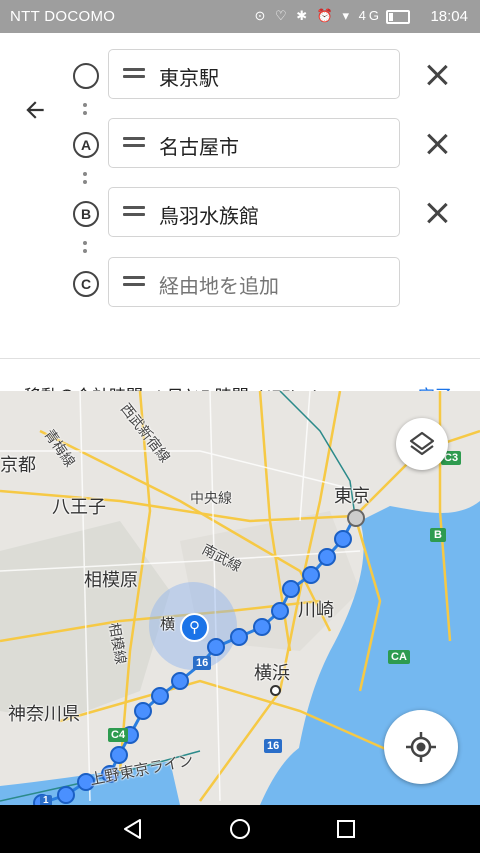  I want to click on highway-shield: C4, so click(118, 735).